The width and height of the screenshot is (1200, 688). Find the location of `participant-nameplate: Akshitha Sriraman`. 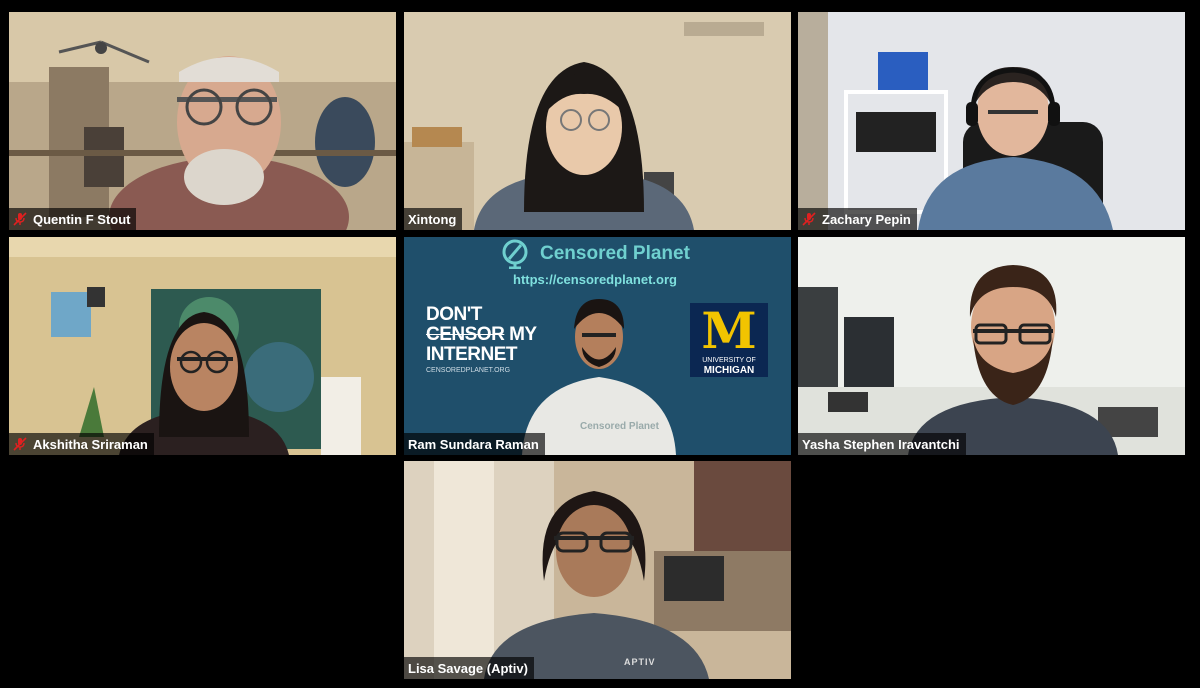

participant-nameplate: Akshitha Sriraman is located at coordinates (81, 444).